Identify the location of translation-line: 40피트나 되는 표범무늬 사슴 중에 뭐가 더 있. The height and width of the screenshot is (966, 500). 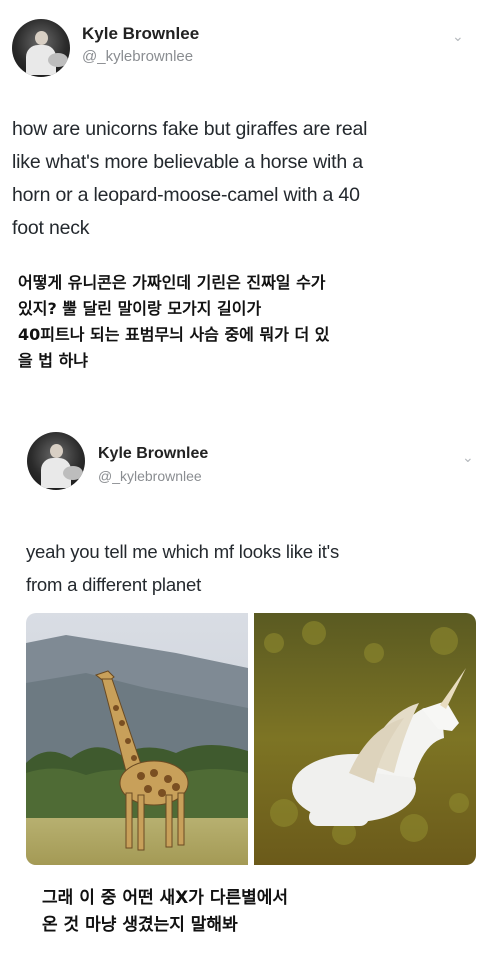
(174, 334).